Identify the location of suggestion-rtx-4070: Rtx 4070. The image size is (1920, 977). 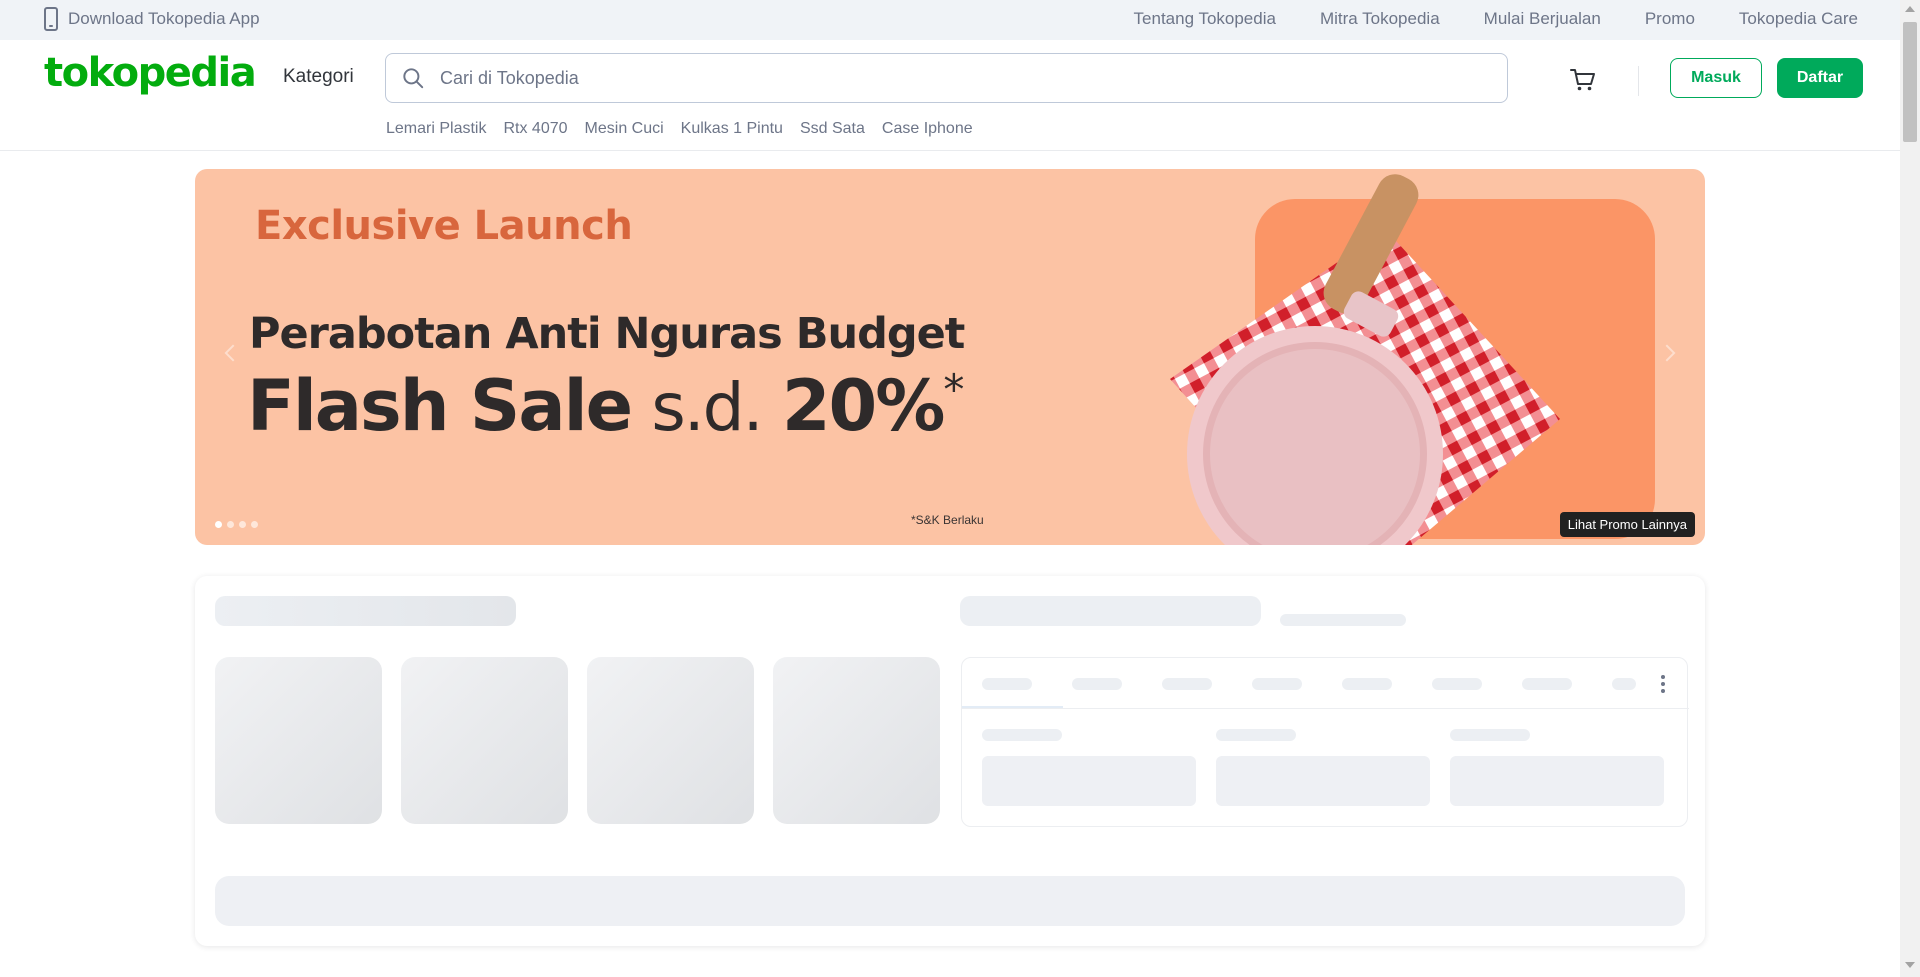
(535, 129).